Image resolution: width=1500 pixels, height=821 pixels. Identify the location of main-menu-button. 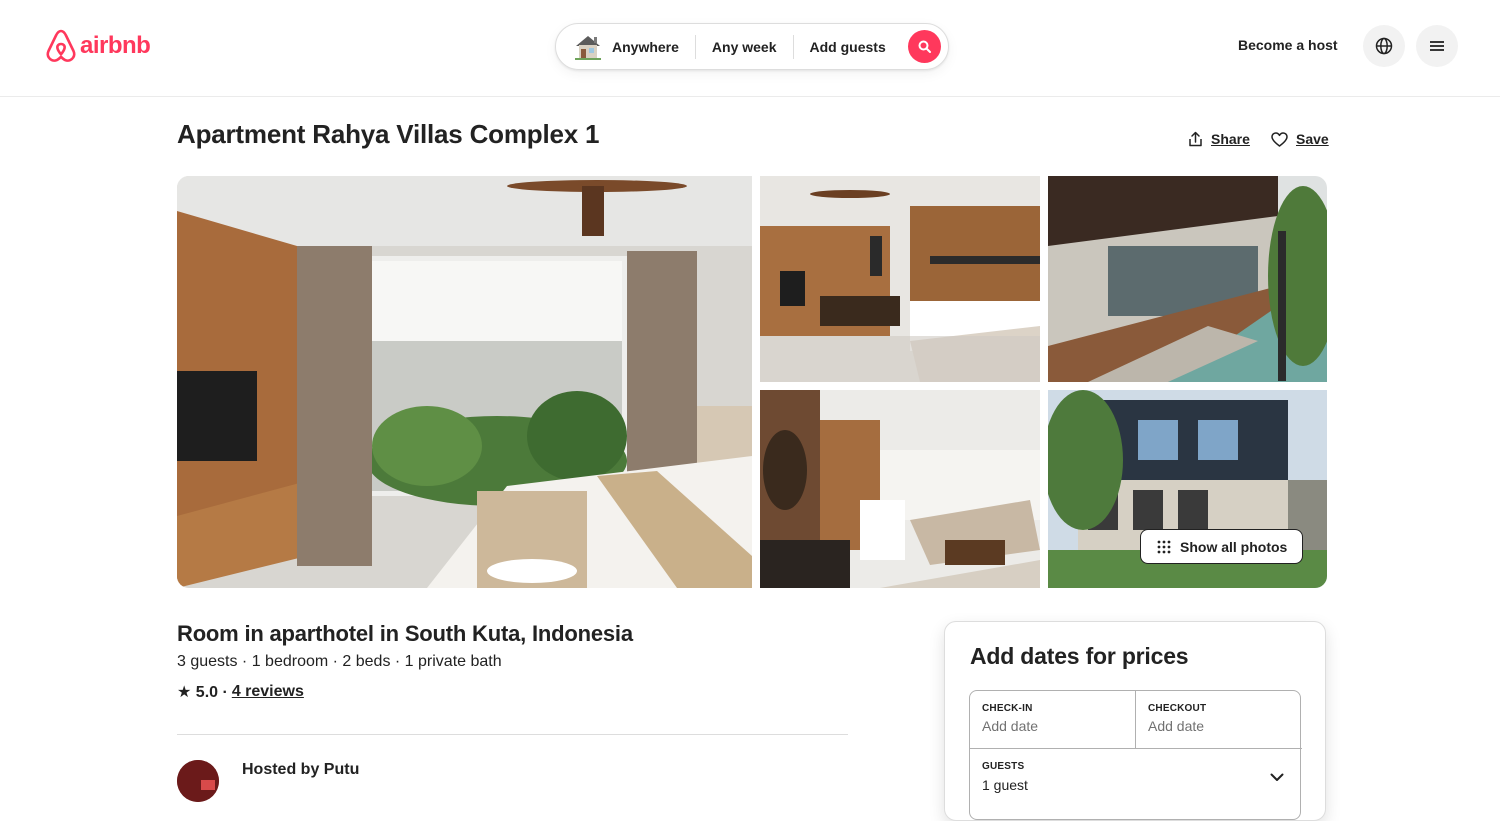
(1437, 46).